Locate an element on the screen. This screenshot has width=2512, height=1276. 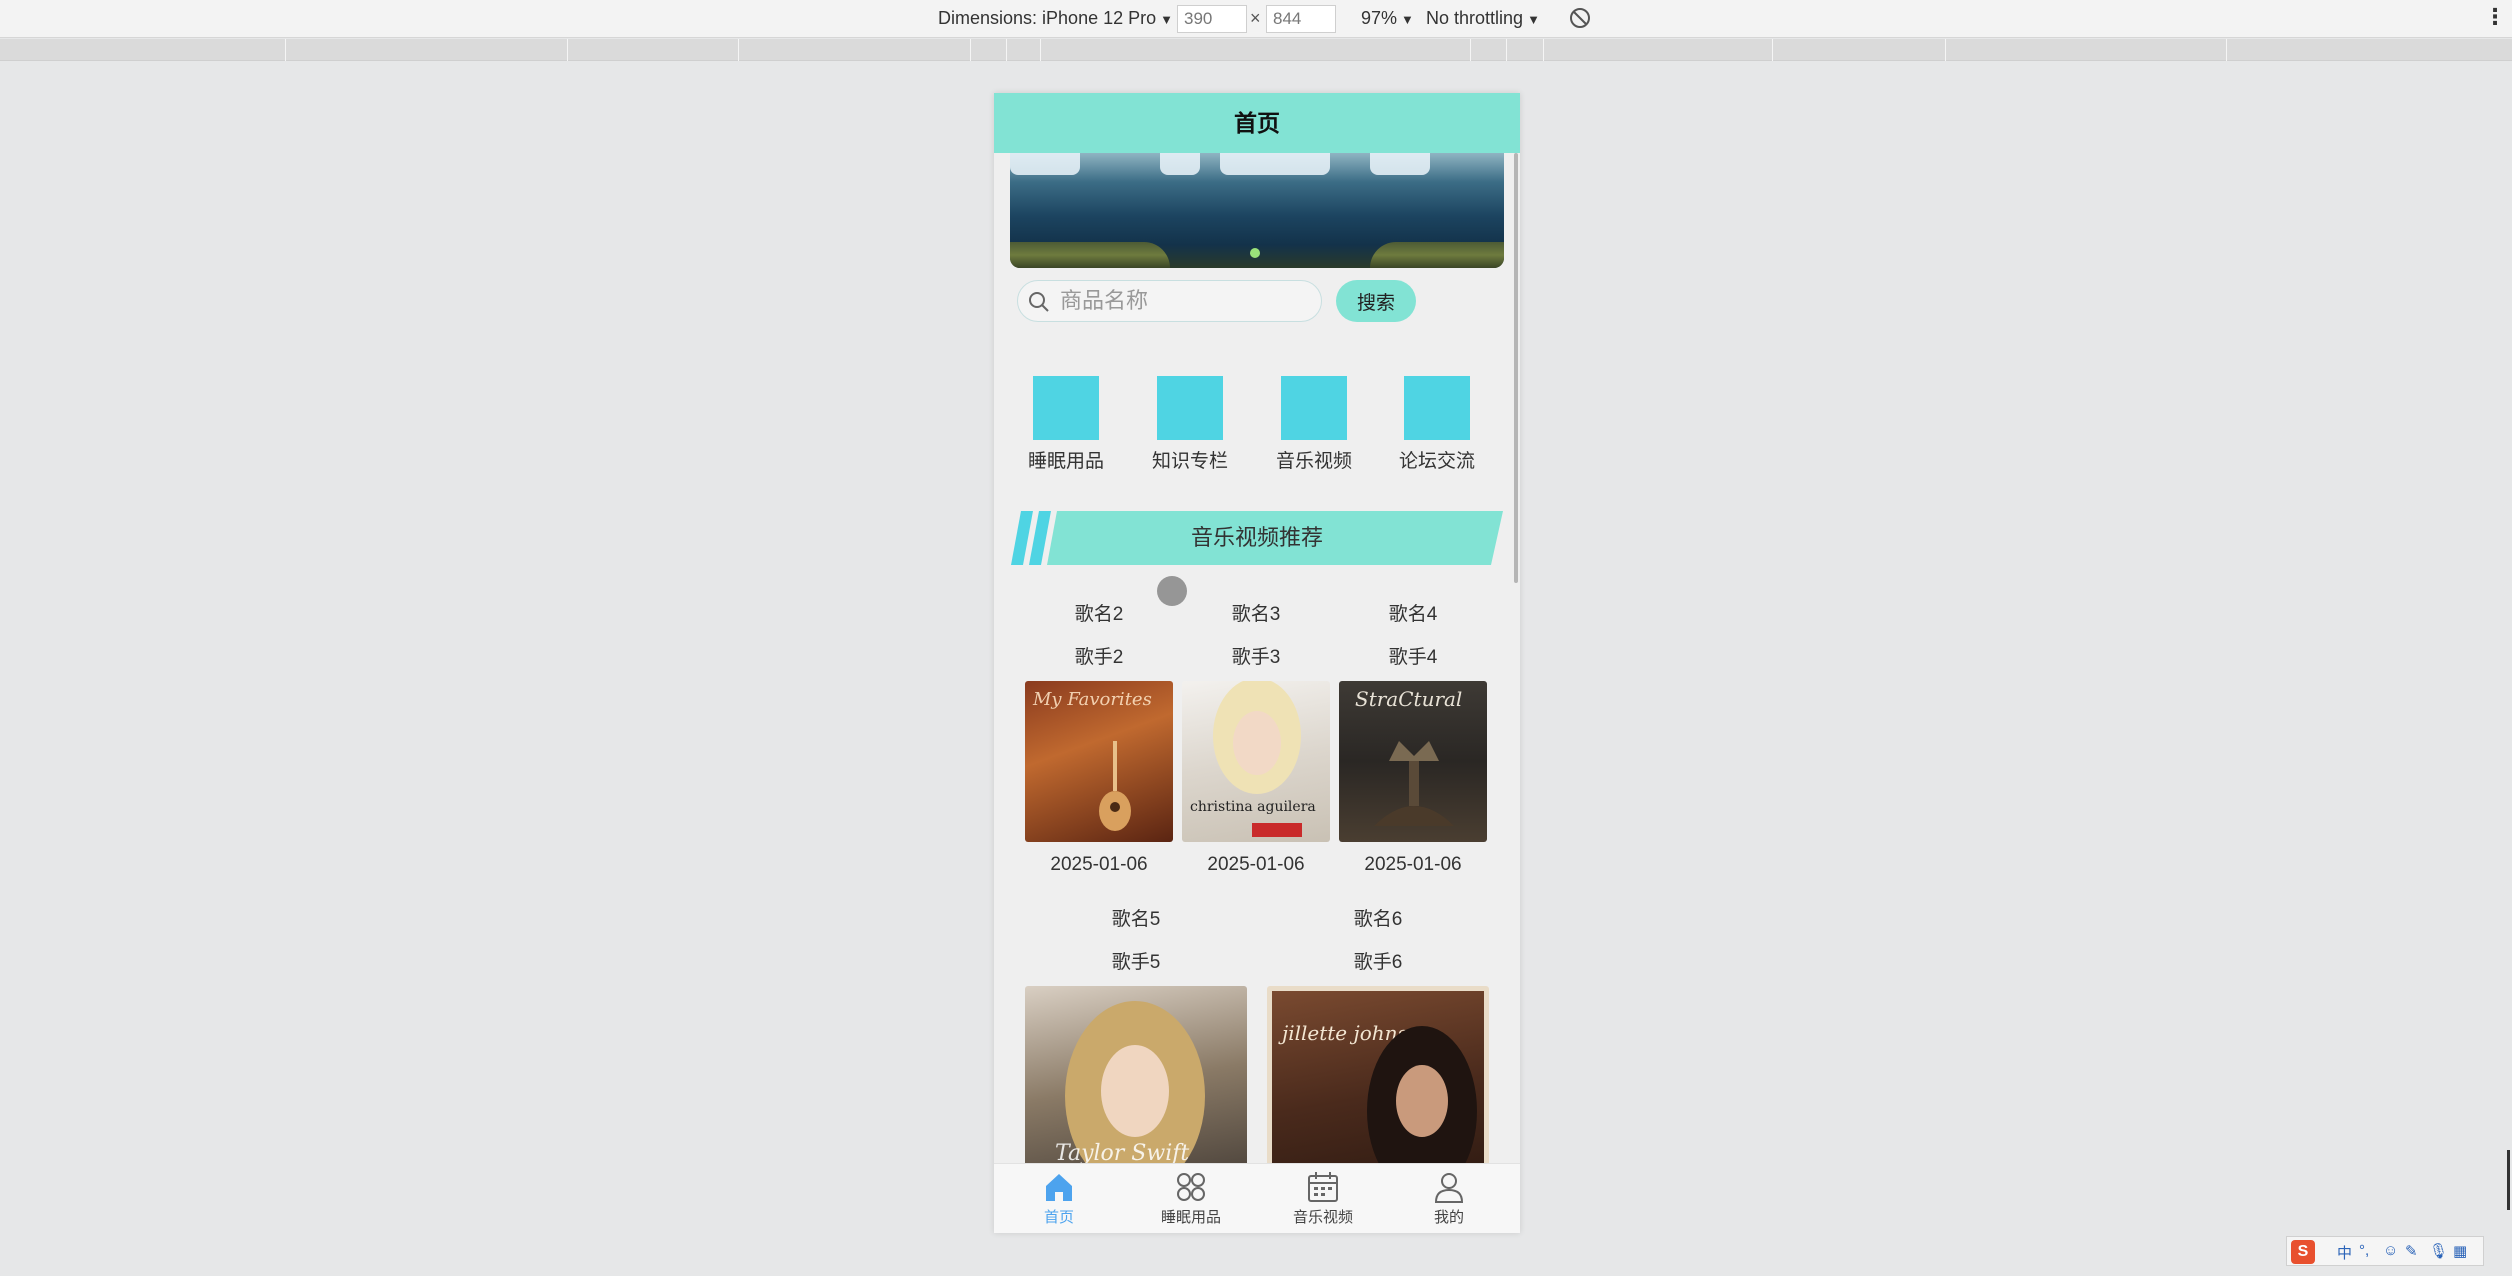
times-symbol: × is located at coordinates (1255, 18).